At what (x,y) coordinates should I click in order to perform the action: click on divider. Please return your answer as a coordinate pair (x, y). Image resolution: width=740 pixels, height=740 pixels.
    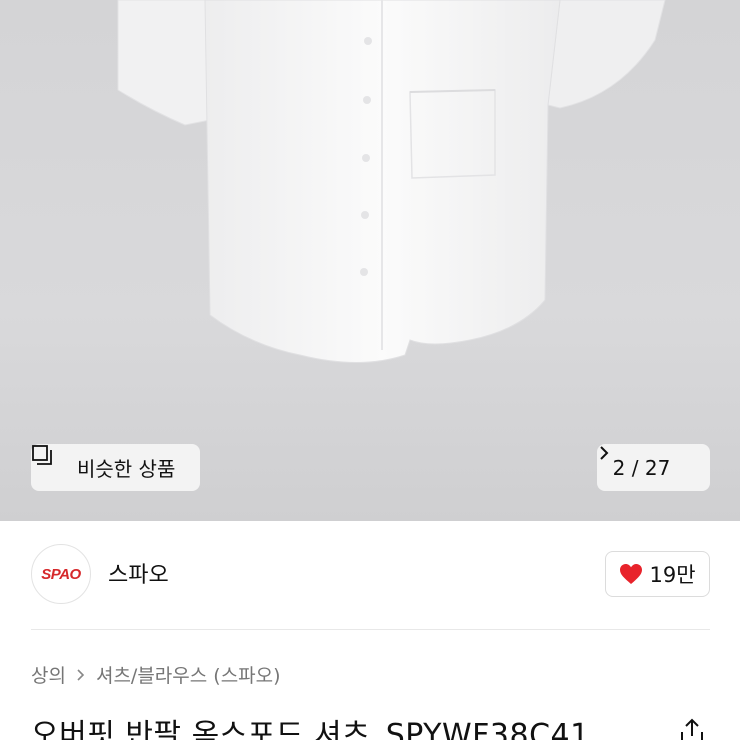
    Looking at the image, I should click on (370, 629).